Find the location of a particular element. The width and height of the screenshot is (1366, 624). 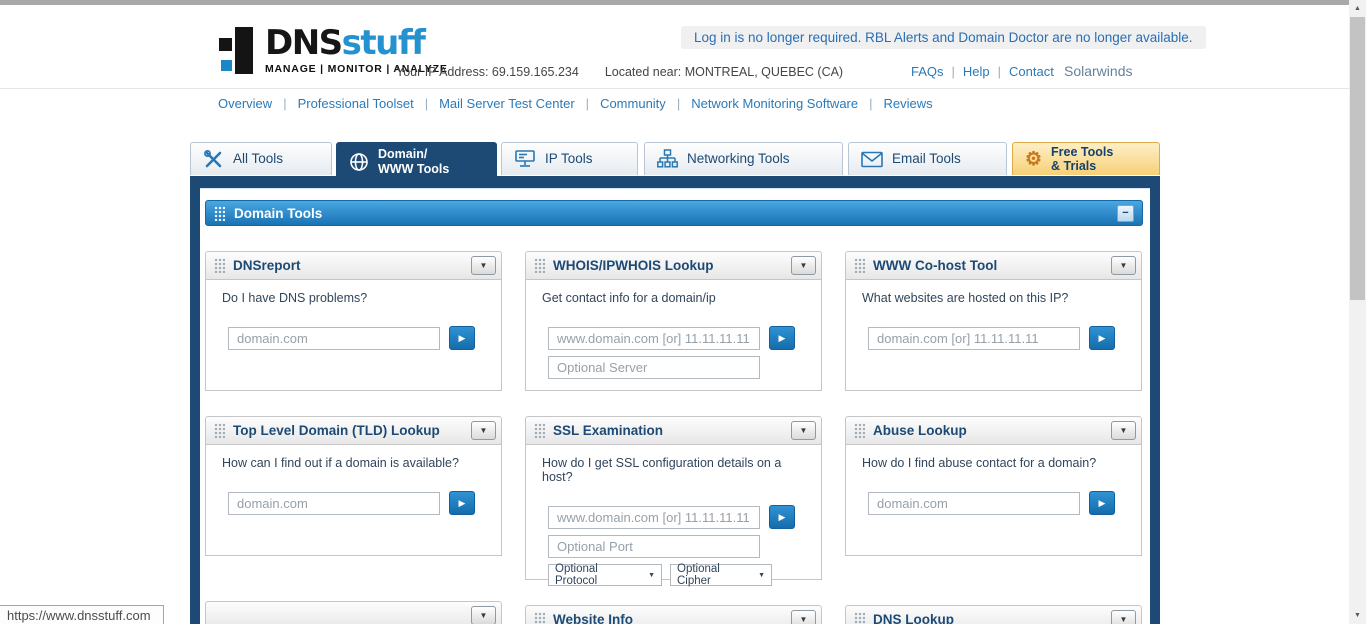

card-website-info: Website Info ▼ is located at coordinates (673, 614).